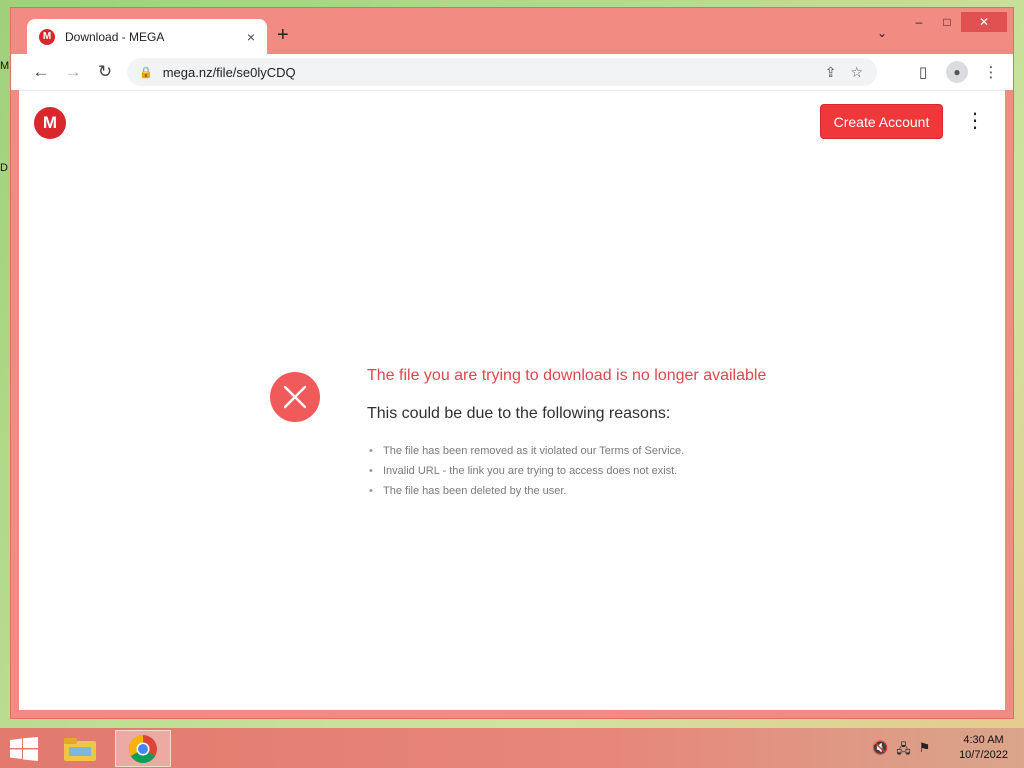 This screenshot has height=768, width=1024. Describe the element at coordinates (526, 491) in the screenshot. I see `list-item: The file has been deleted by the user.` at that location.